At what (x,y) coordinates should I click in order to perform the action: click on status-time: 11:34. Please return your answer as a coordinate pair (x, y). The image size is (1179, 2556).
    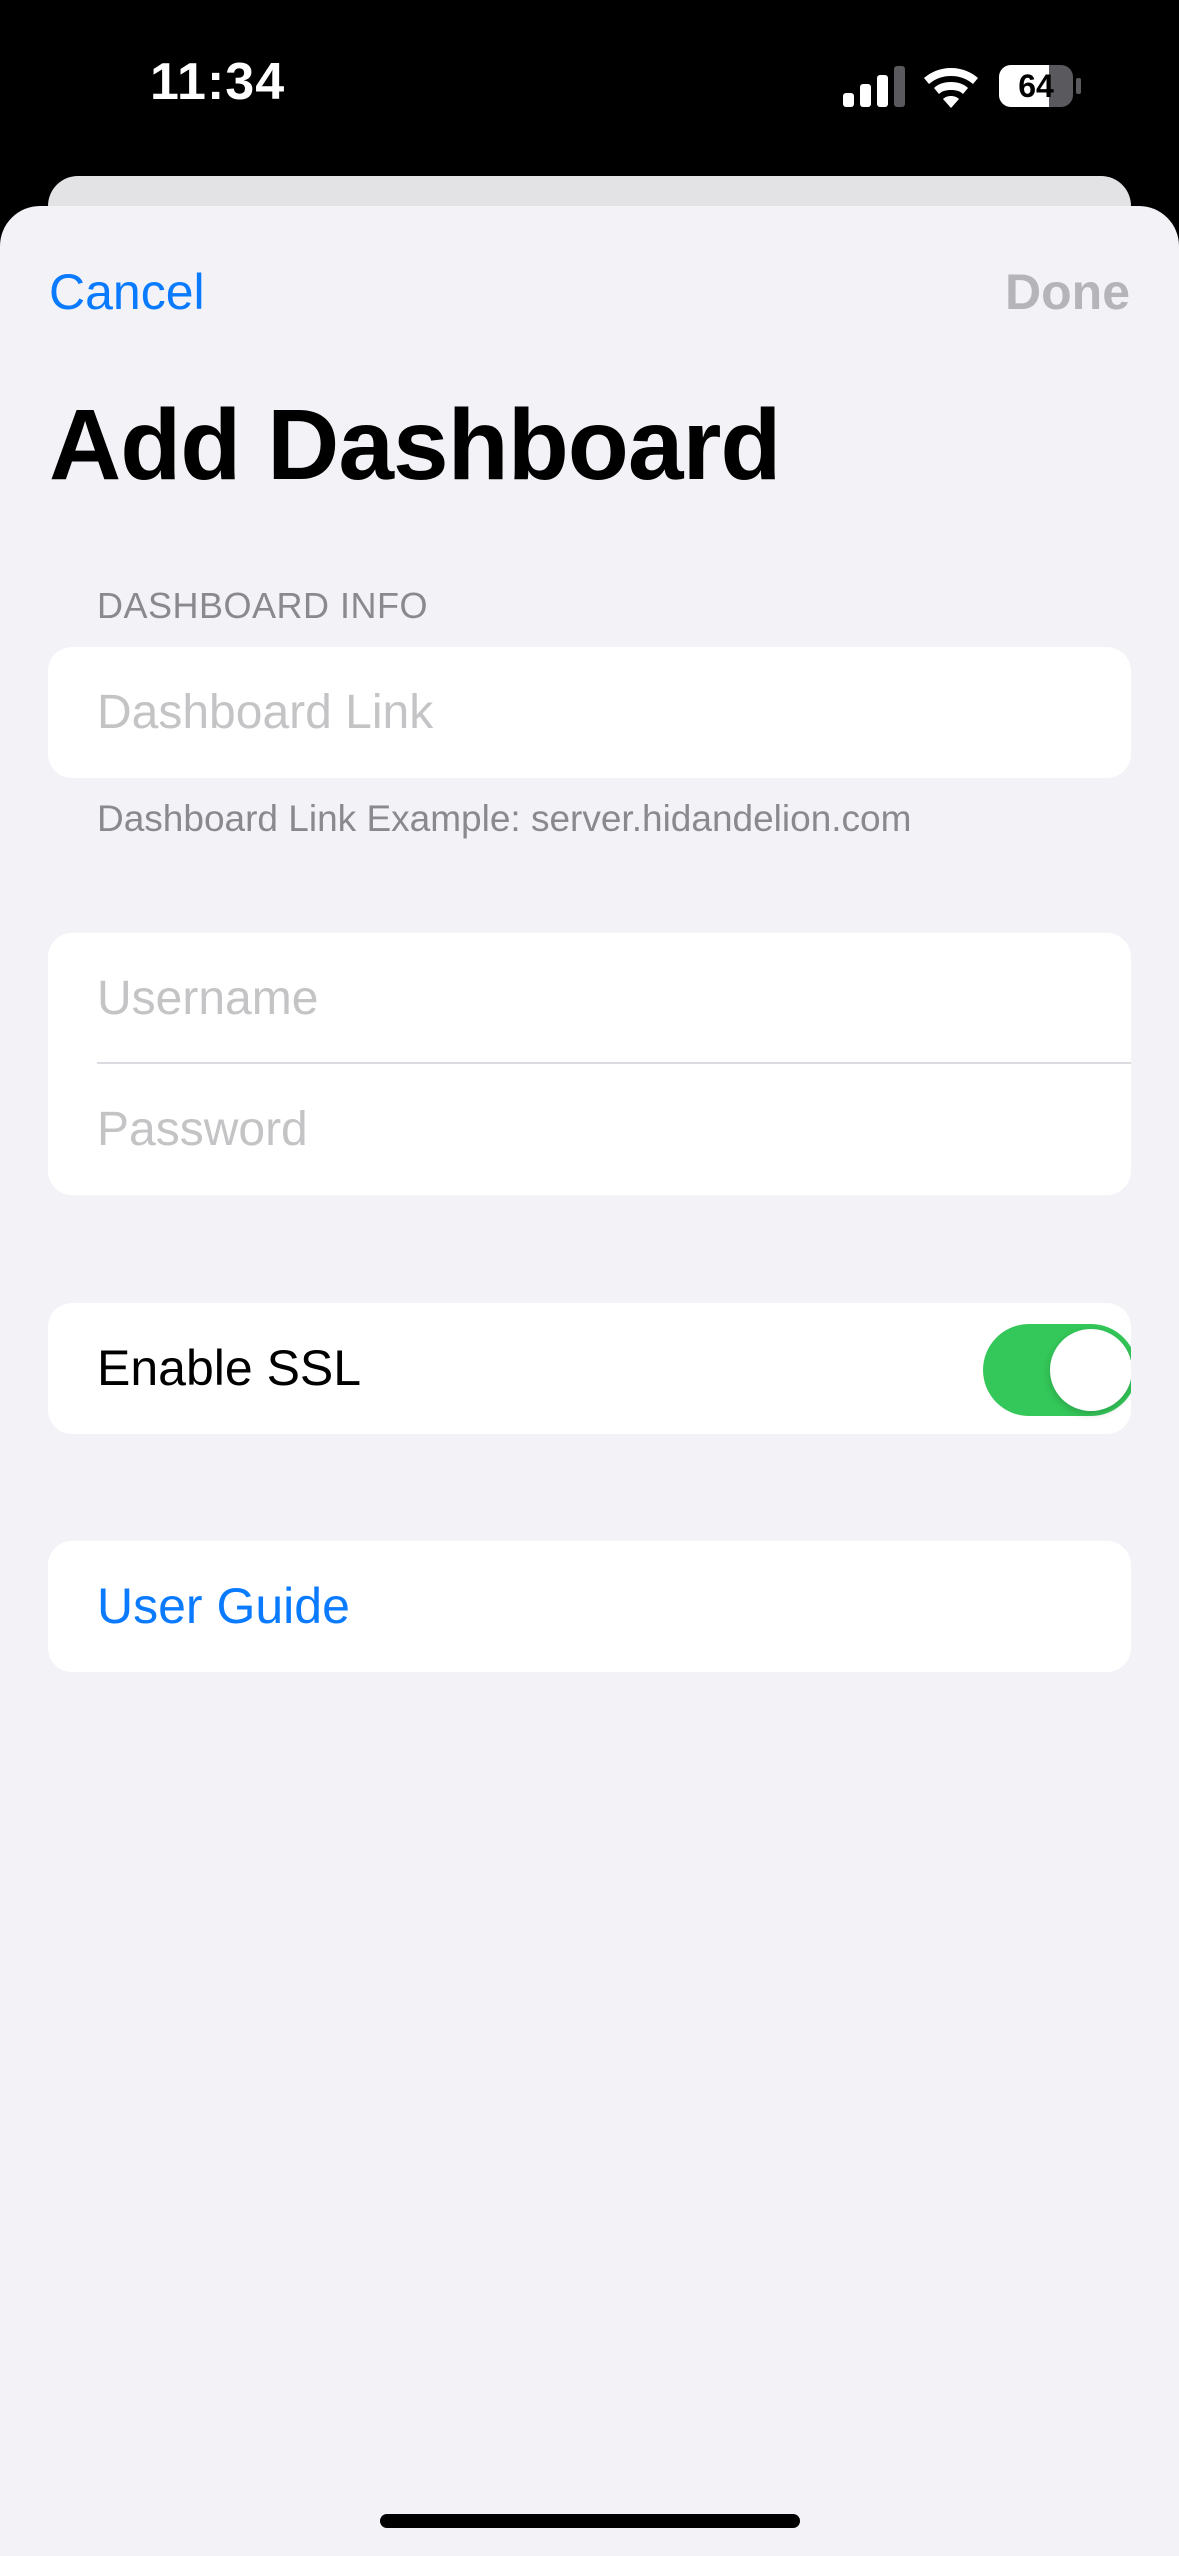
    Looking at the image, I should click on (218, 82).